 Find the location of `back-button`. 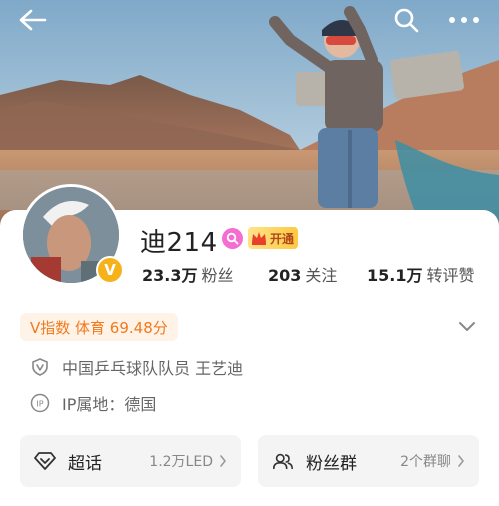

back-button is located at coordinates (32, 20).